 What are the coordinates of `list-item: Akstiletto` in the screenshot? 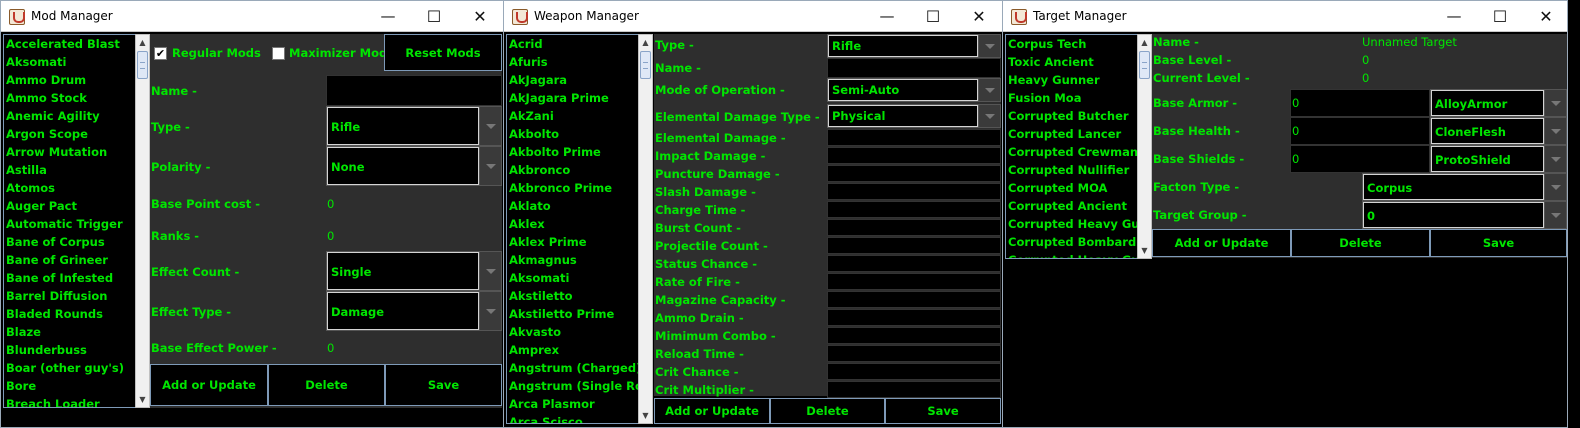 It's located at (573, 296).